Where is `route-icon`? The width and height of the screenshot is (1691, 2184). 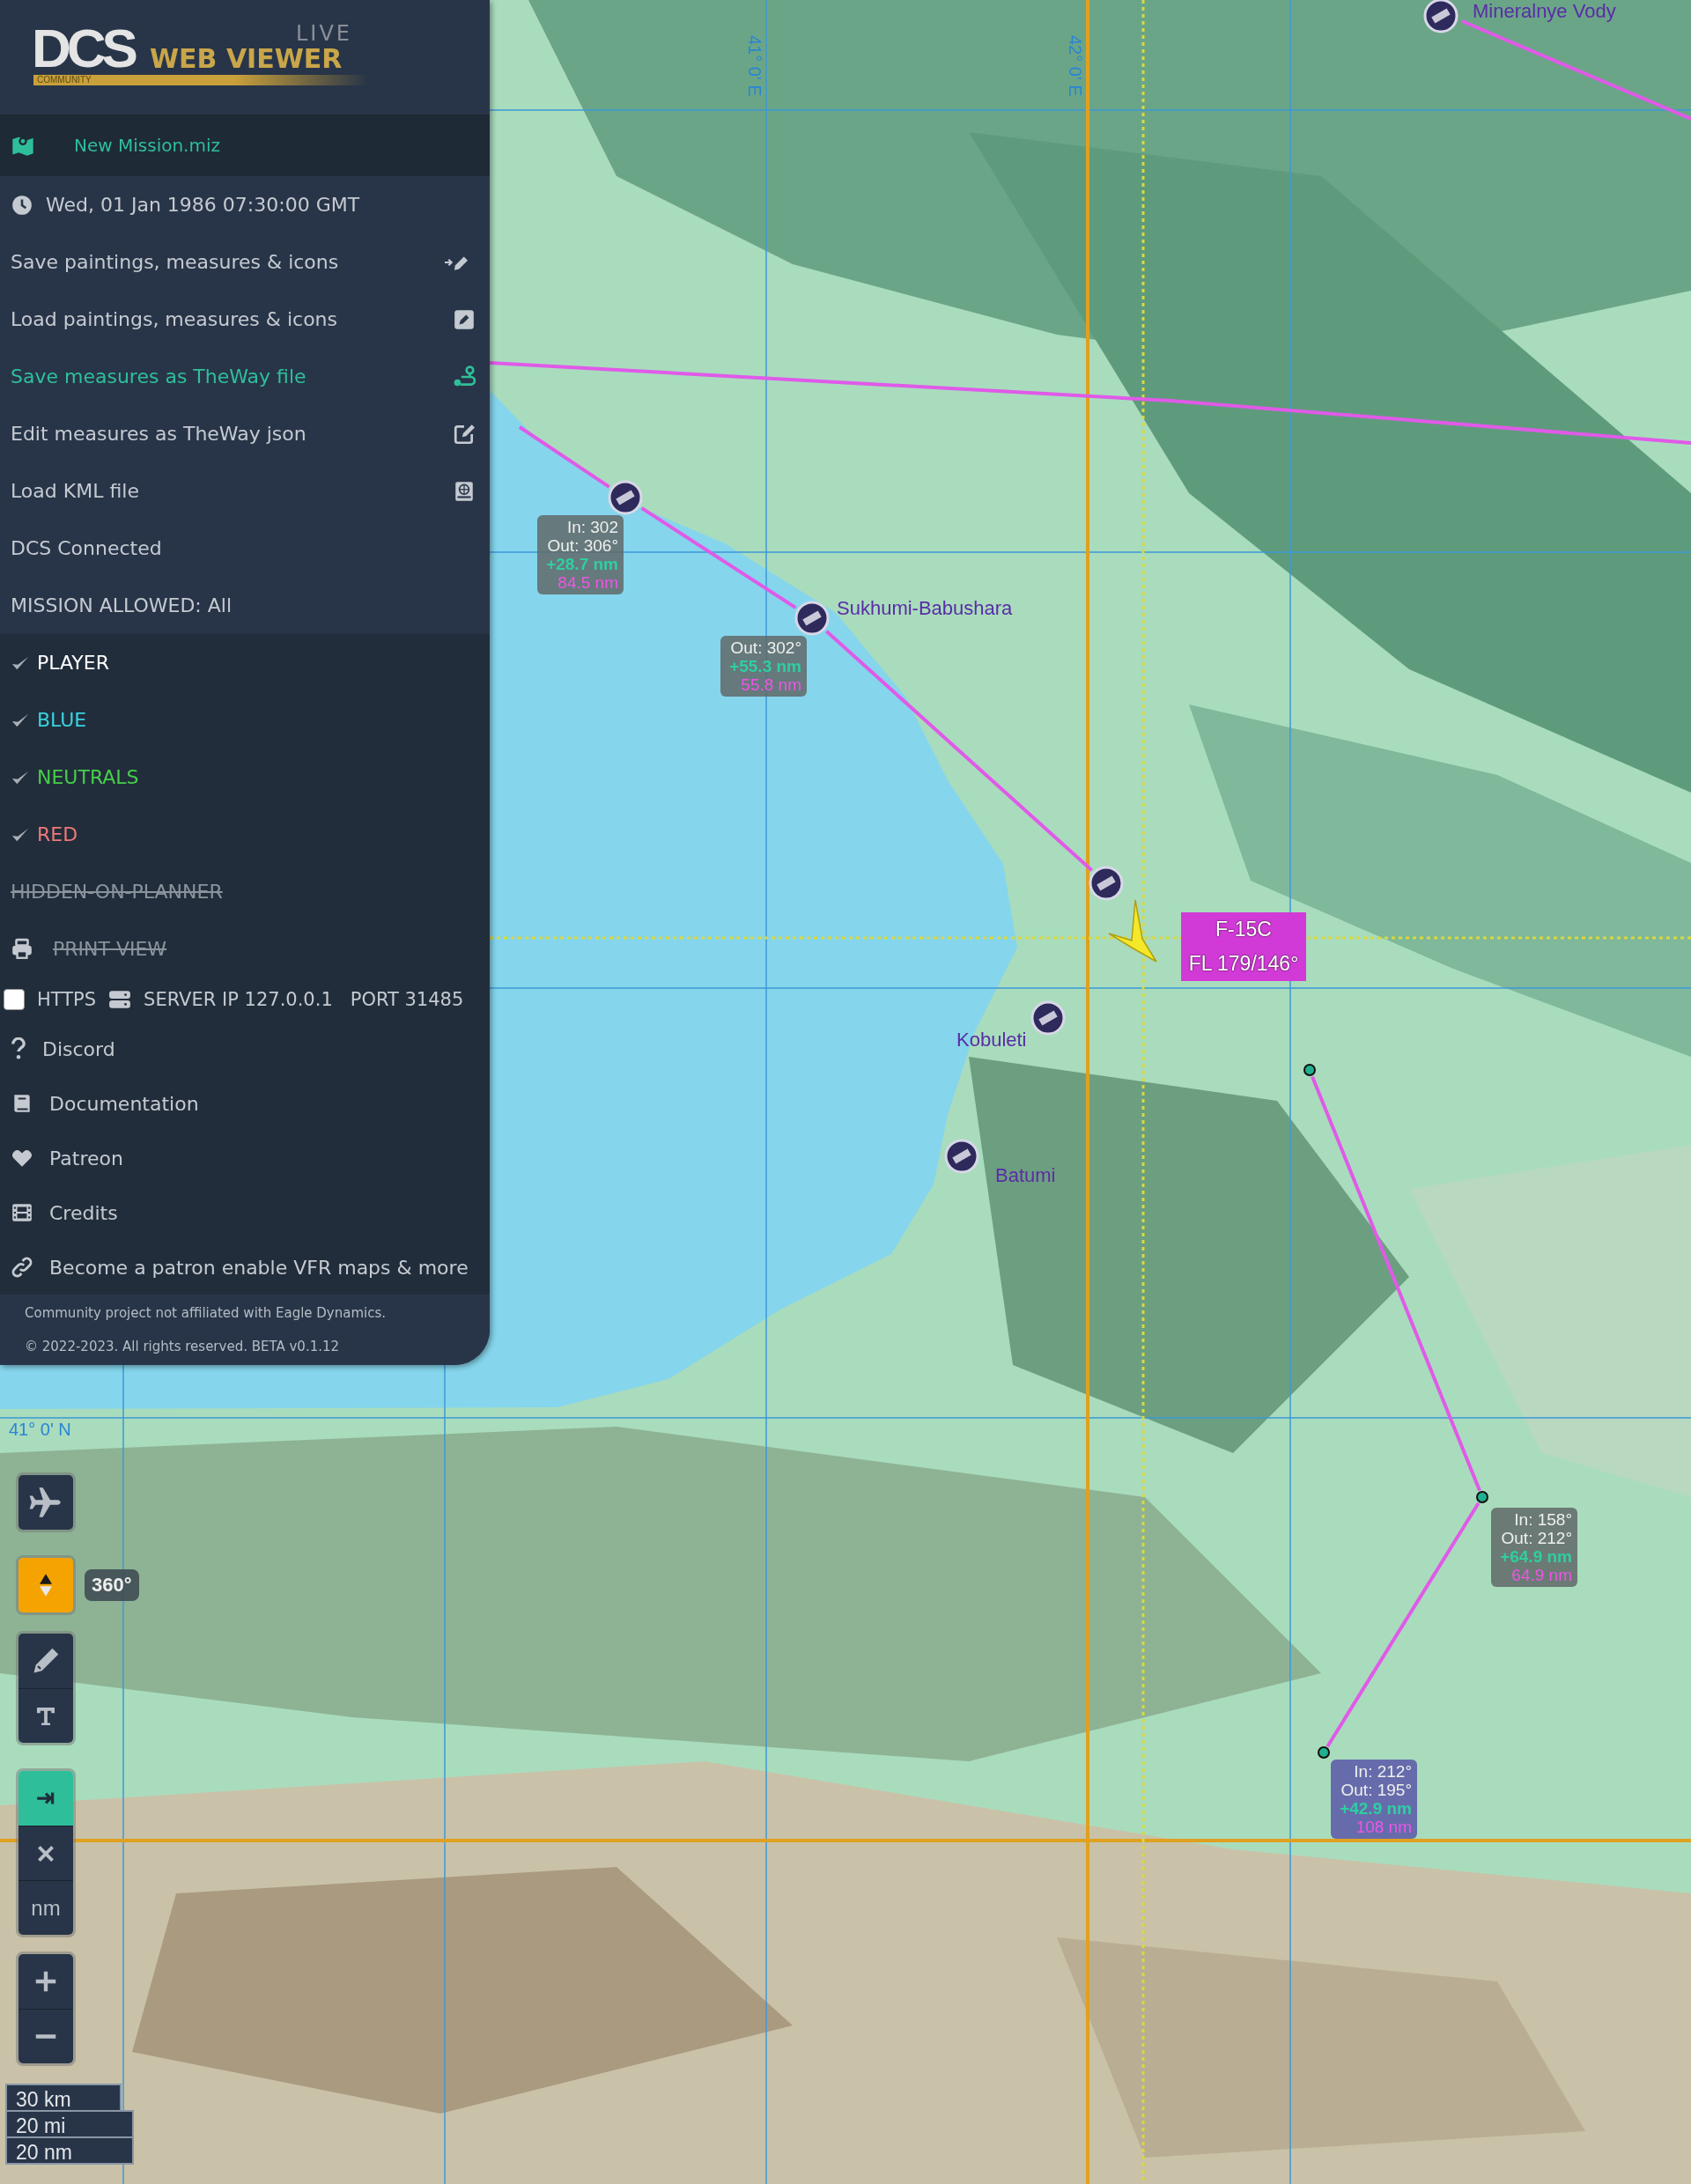 route-icon is located at coordinates (464, 376).